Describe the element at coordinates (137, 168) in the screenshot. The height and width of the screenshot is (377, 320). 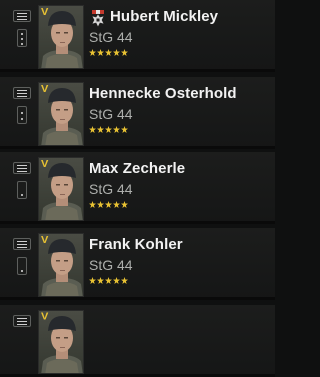
I see `soldier-name: Max Zecherle` at that location.